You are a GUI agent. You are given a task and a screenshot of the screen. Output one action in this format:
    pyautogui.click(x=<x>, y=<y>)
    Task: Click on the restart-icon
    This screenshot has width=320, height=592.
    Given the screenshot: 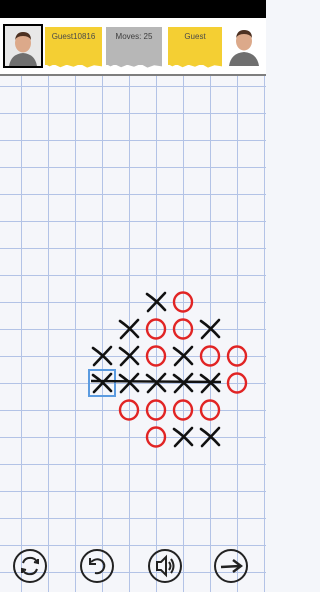 What is the action you would take?
    pyautogui.click(x=30, y=566)
    